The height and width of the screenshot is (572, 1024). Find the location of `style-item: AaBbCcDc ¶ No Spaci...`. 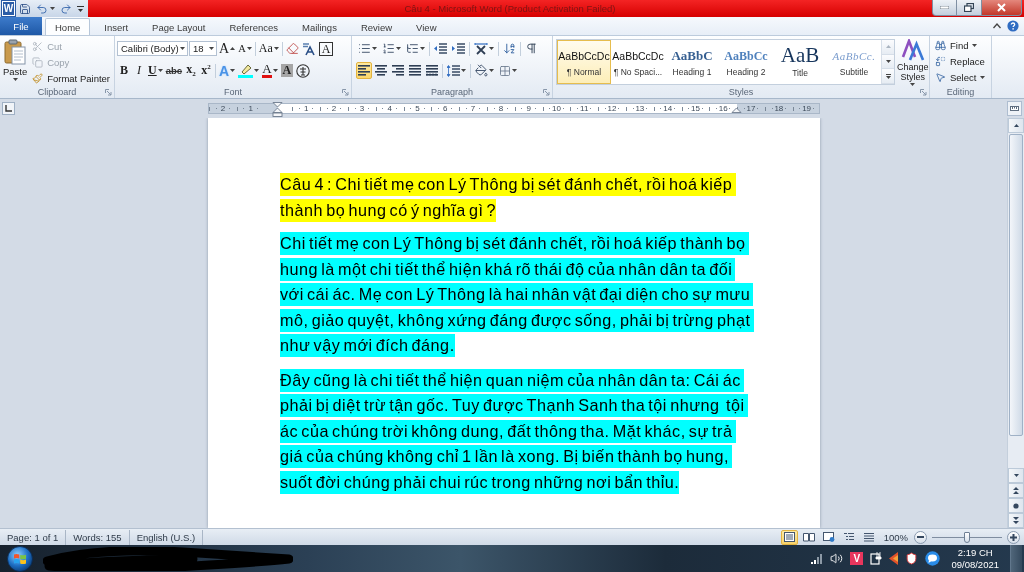

style-item: AaBbCcDc ¶ No Spaci... is located at coordinates (638, 62).